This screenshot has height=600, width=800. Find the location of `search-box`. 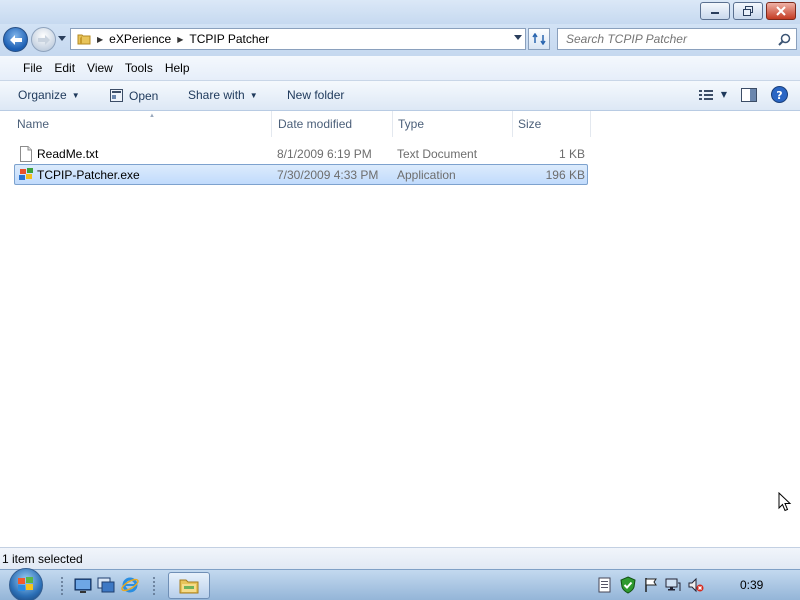

search-box is located at coordinates (677, 39).